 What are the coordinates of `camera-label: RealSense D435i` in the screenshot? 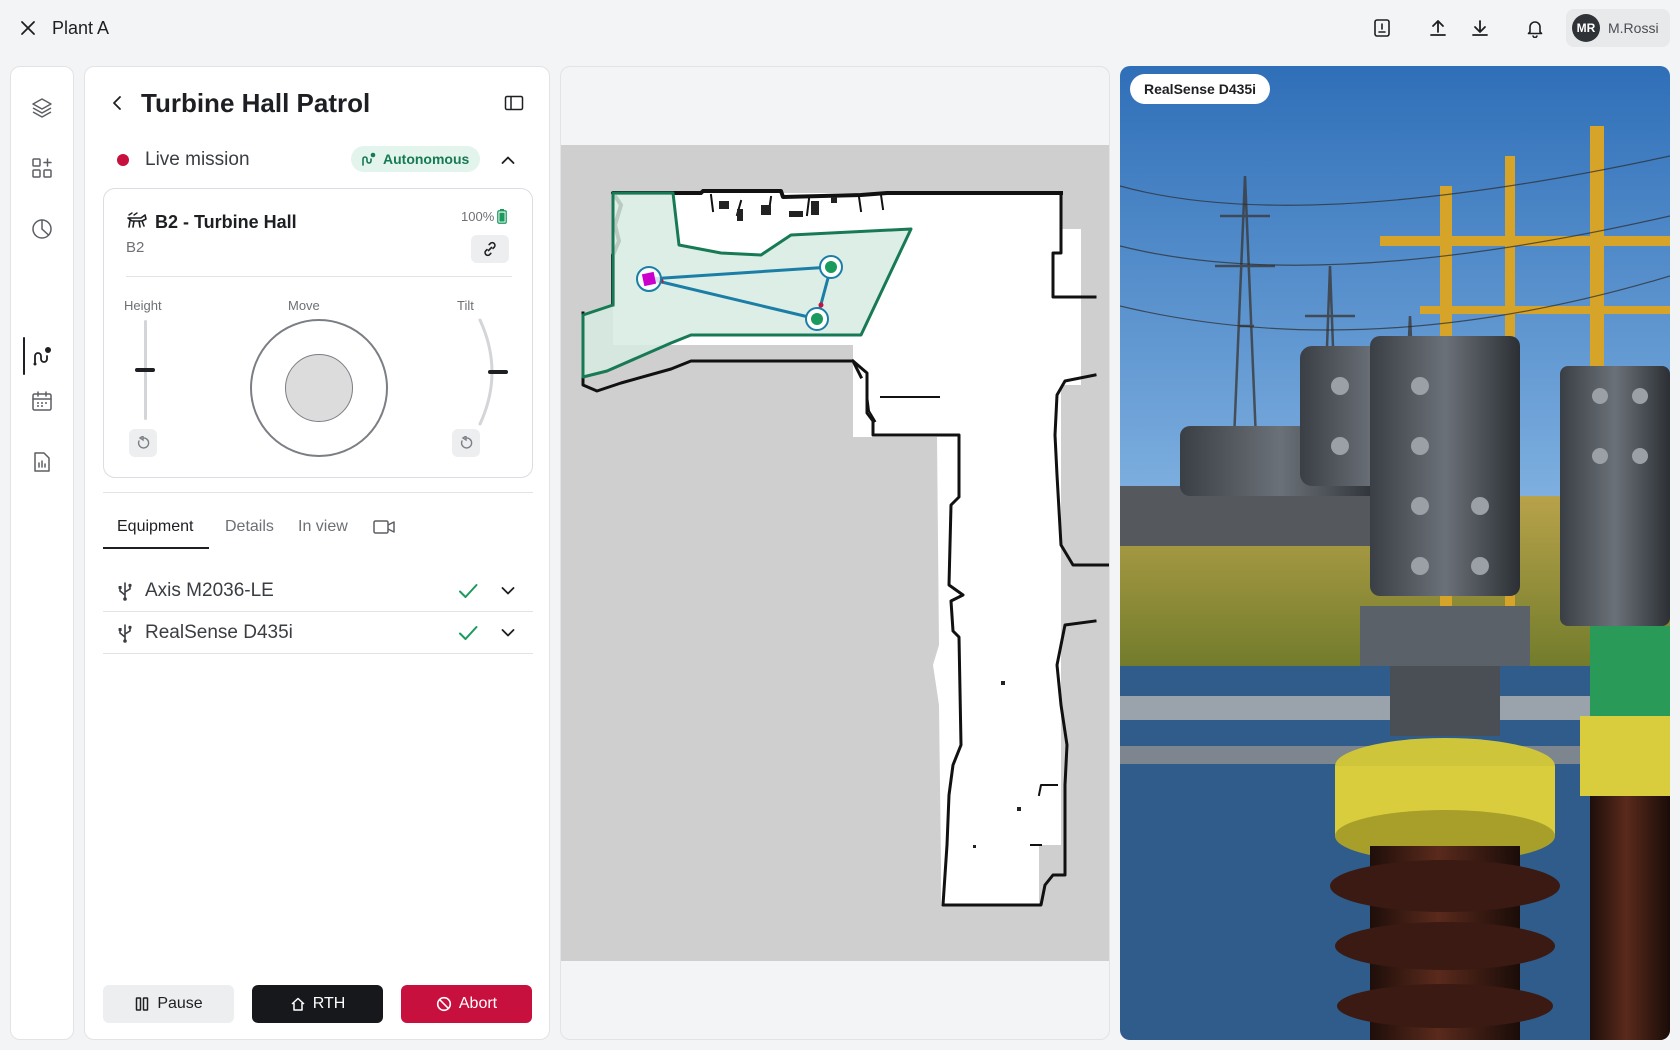 It's located at (1200, 89).